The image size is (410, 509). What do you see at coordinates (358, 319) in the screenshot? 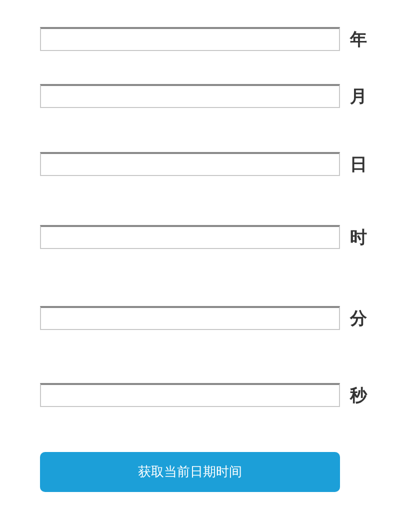
I see `field-label: 分` at bounding box center [358, 319].